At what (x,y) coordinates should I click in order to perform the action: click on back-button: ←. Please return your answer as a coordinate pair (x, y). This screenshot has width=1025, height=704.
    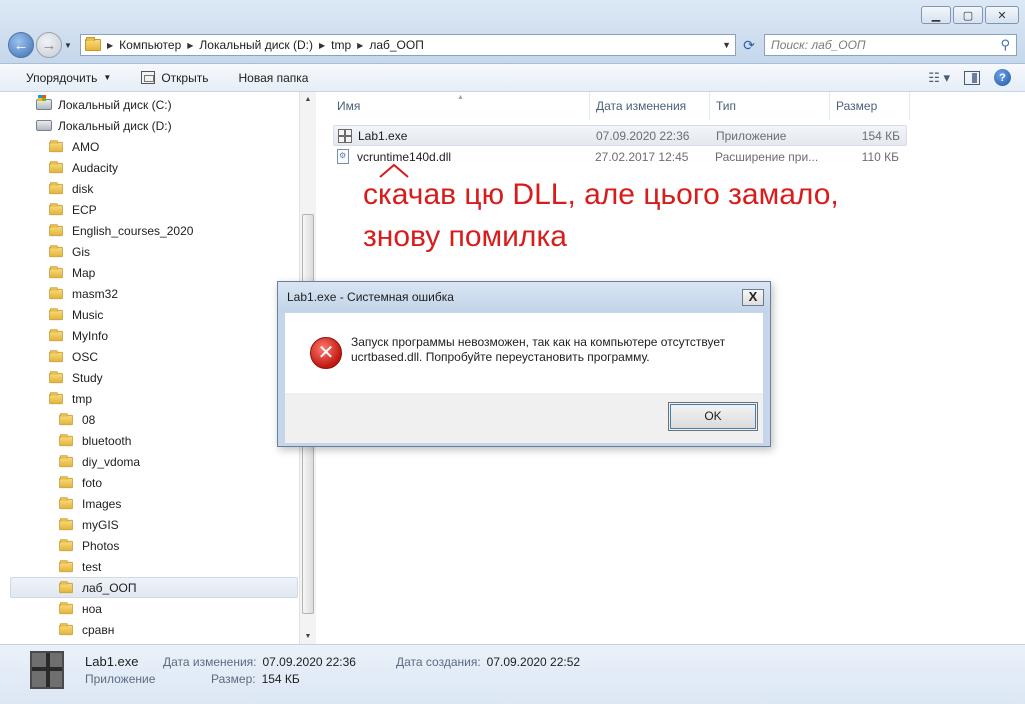
    Looking at the image, I should click on (21, 45).